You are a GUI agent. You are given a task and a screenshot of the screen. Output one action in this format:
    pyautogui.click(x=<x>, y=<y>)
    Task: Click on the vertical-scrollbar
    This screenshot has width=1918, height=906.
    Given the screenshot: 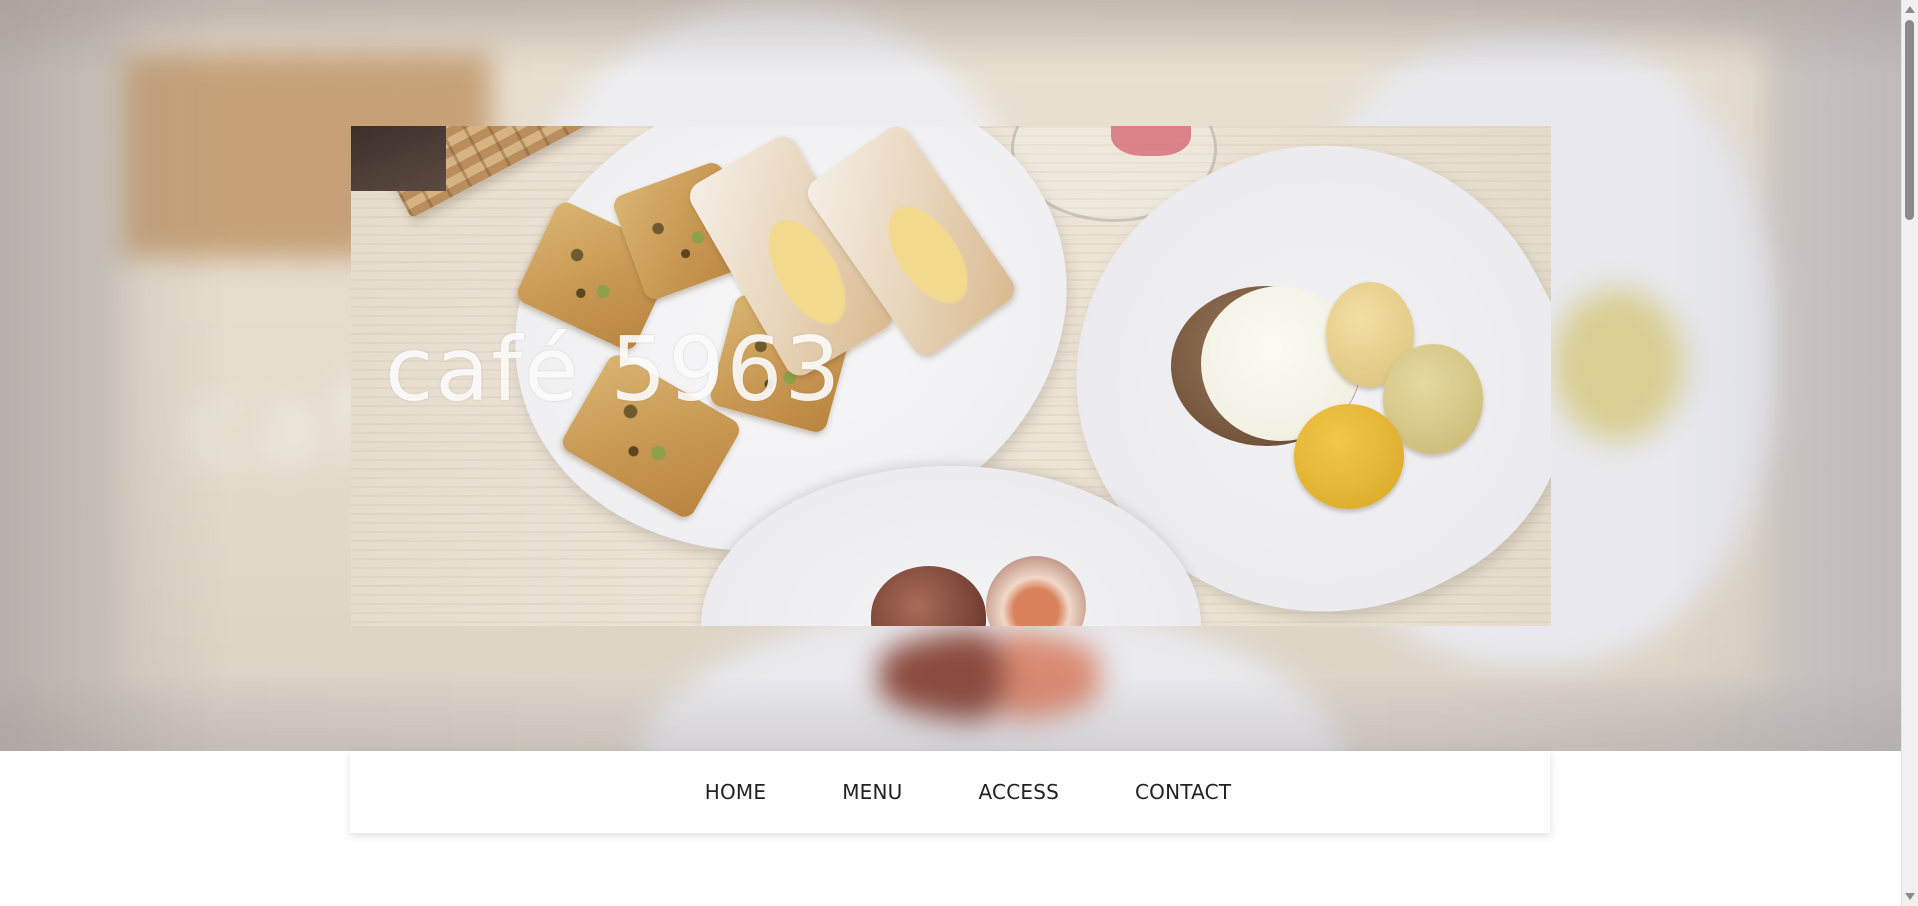 What is the action you would take?
    pyautogui.click(x=1909, y=453)
    